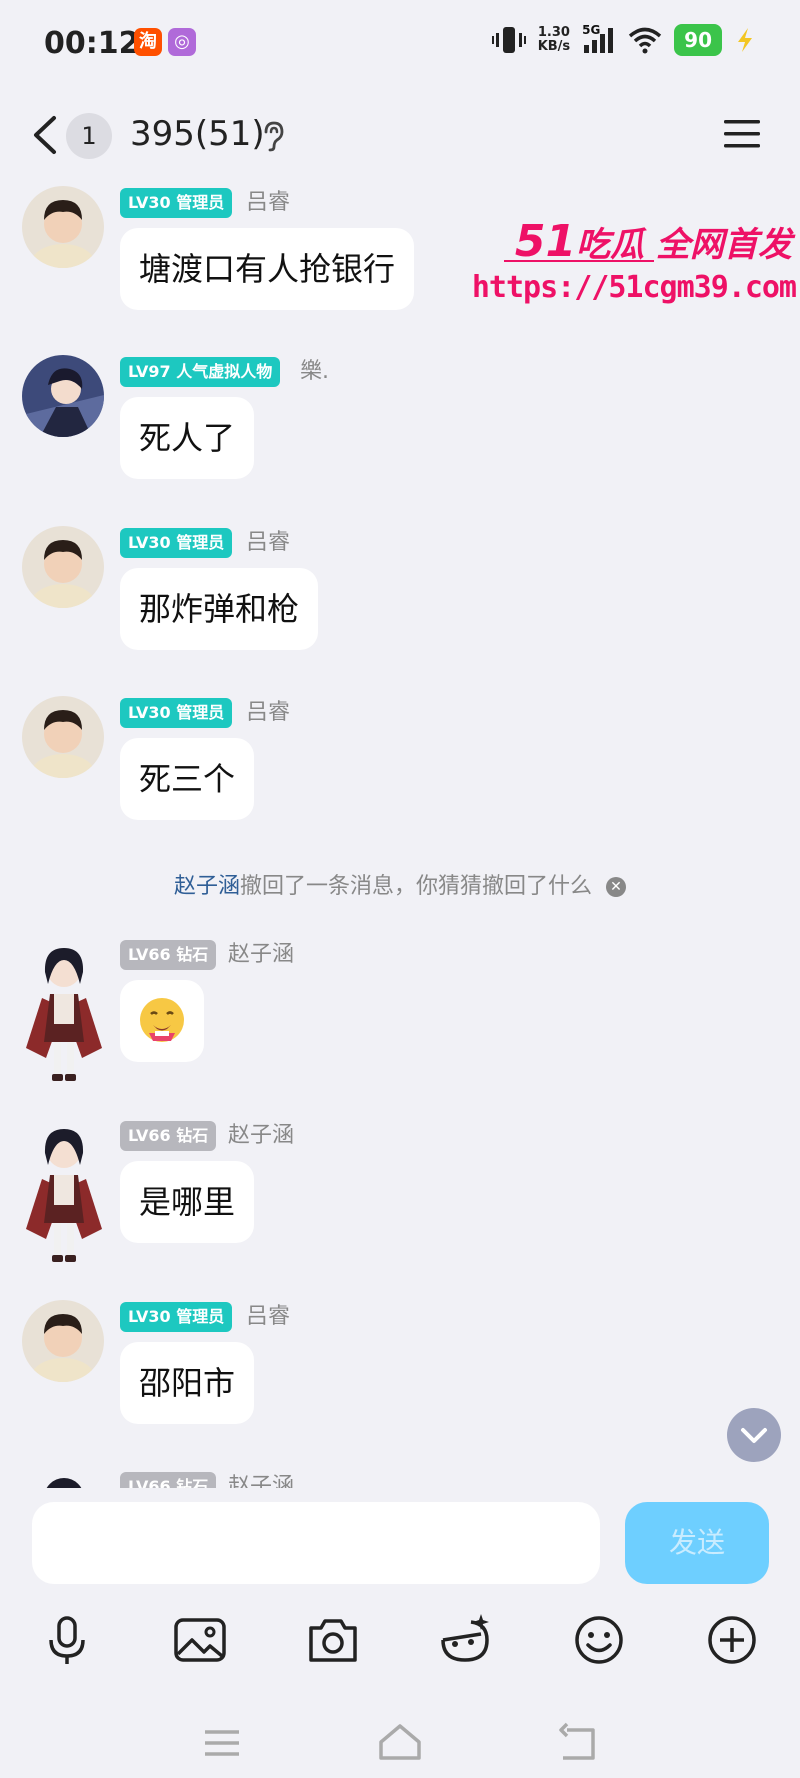  Describe the element at coordinates (698, 40) in the screenshot. I see `battery-level: 90` at that location.